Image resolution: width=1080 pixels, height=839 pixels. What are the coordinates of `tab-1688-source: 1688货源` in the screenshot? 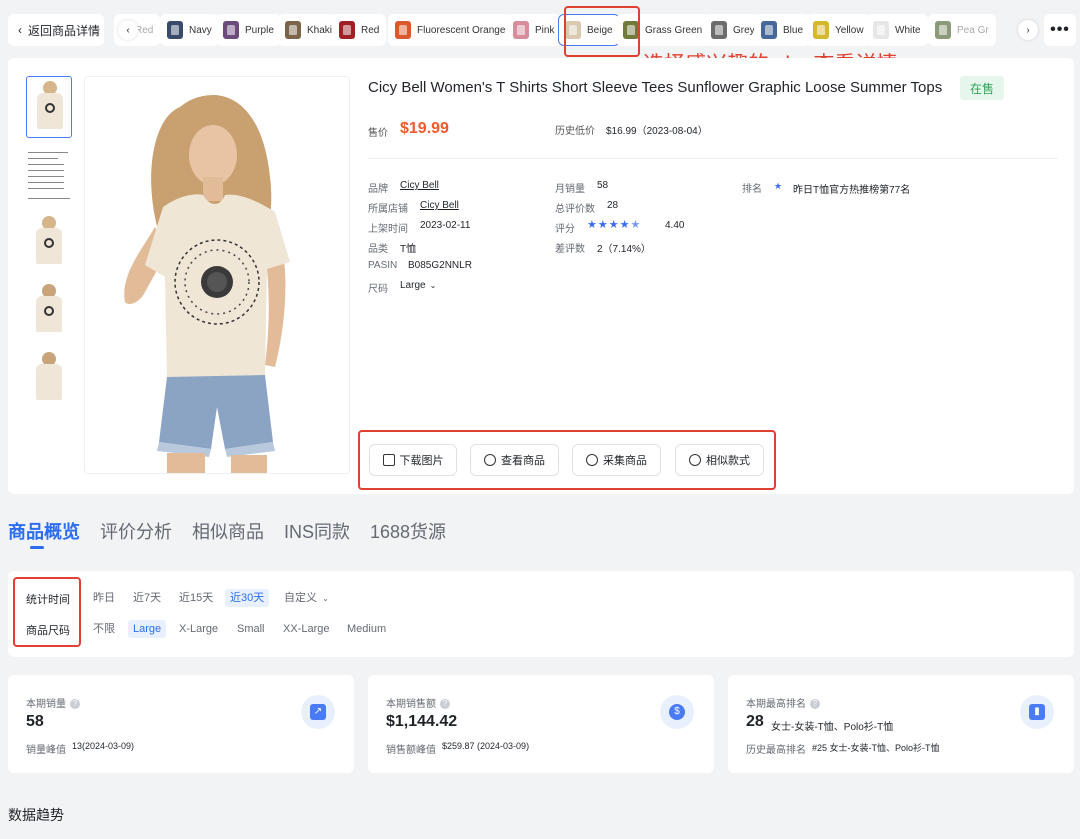 It's located at (408, 534).